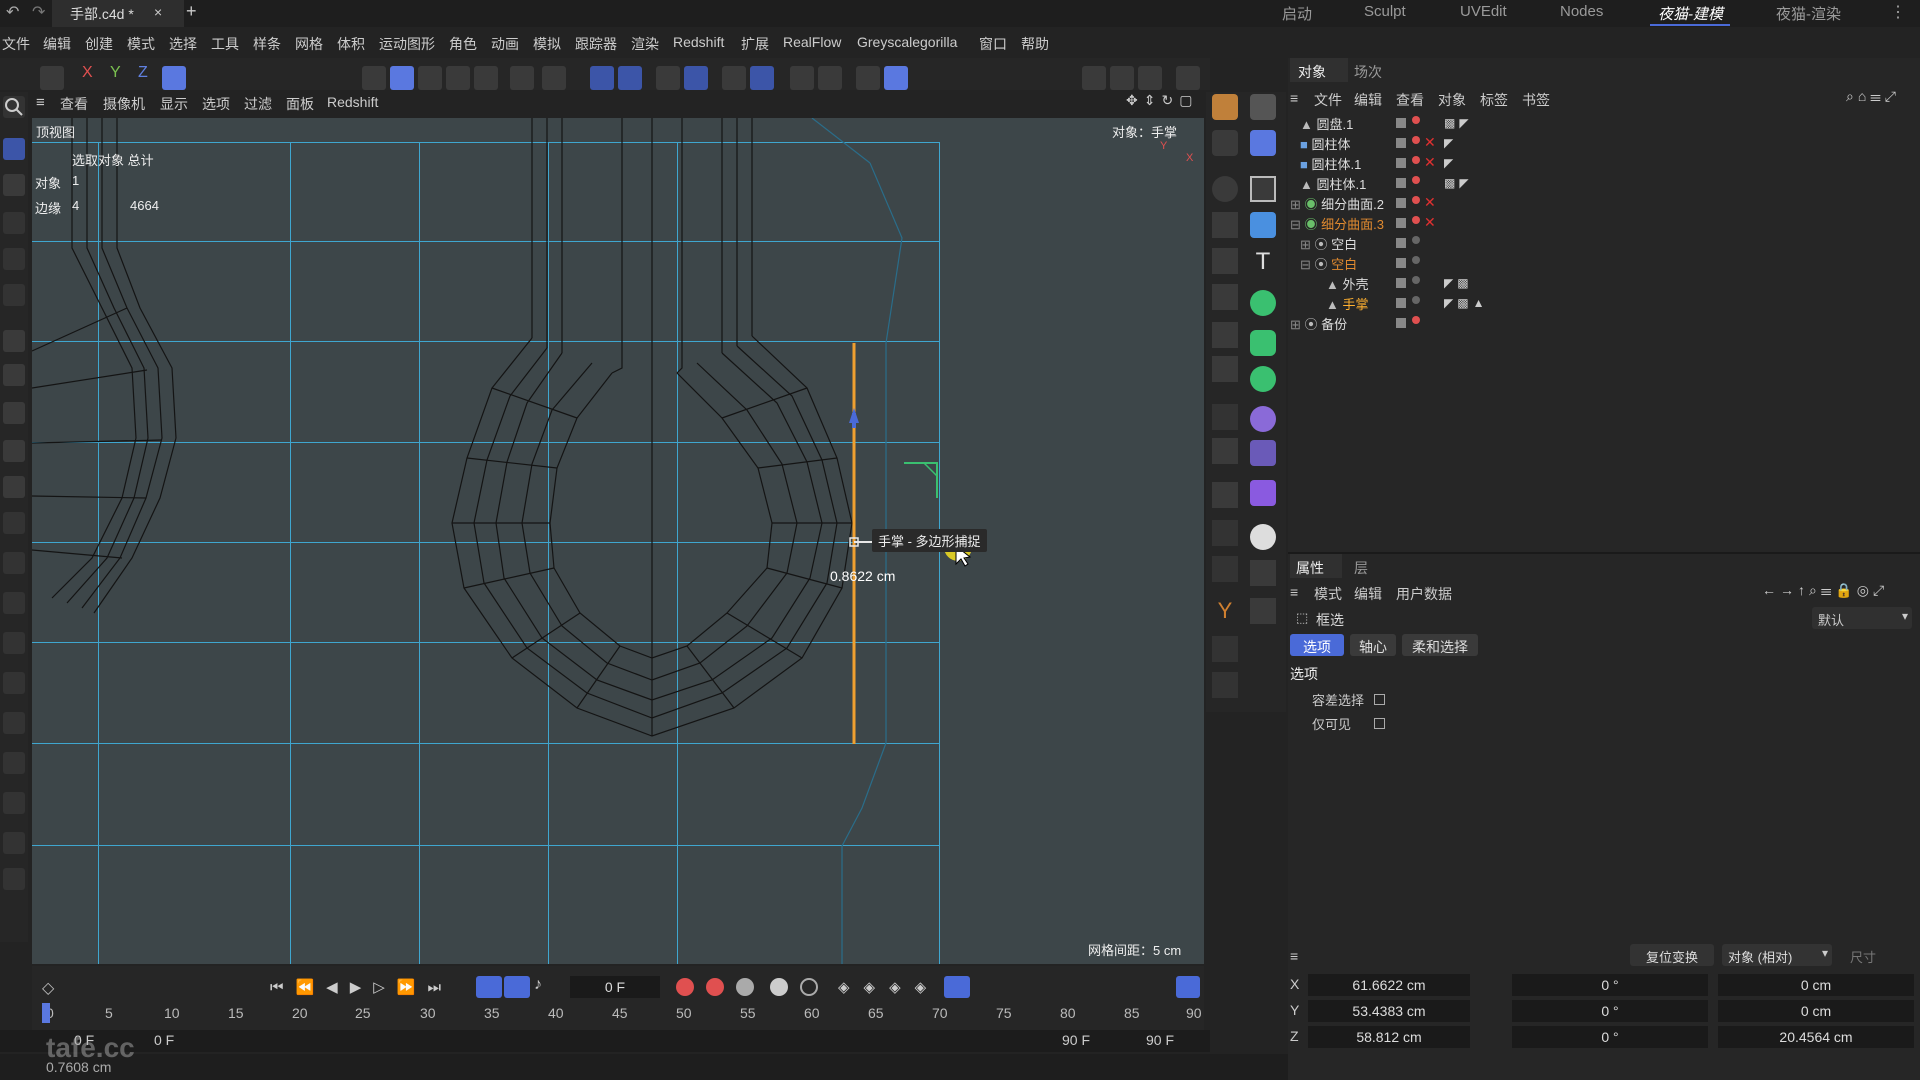 The height and width of the screenshot is (1080, 1920). Describe the element at coordinates (547, 44) in the screenshot. I see `menu-simulate: 模拟` at that location.